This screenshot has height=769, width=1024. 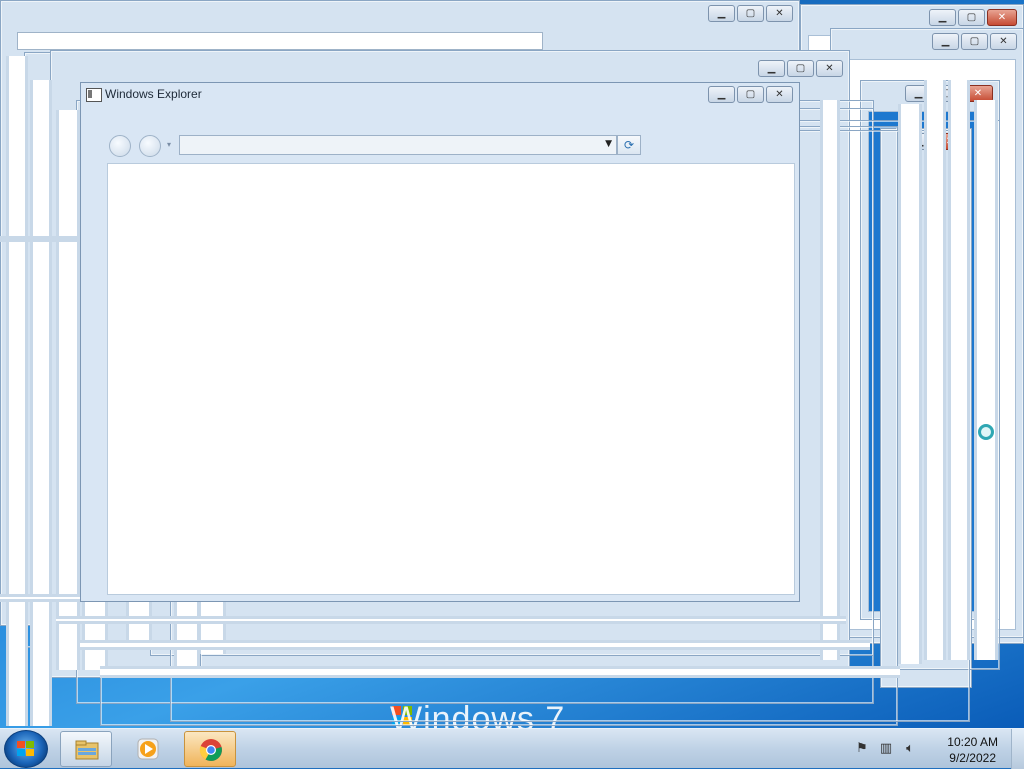 I want to click on show-desktop-button, so click(x=1017, y=749).